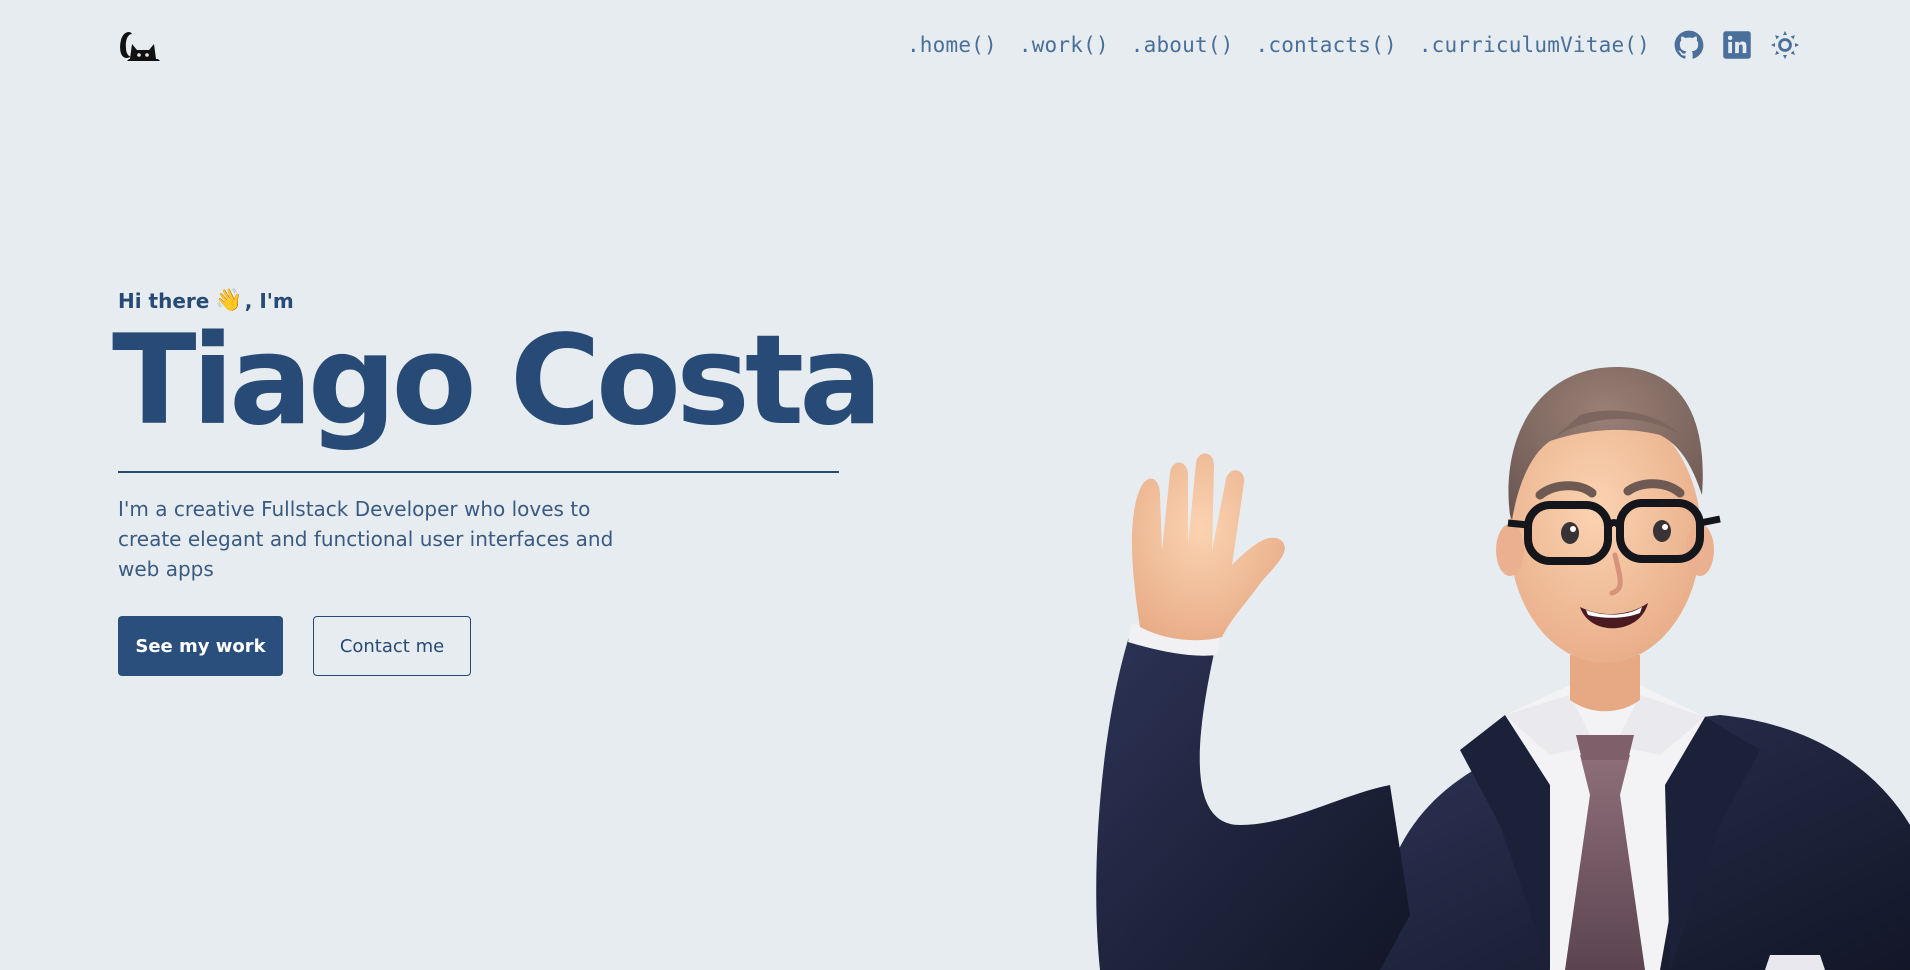 This screenshot has width=1910, height=970. Describe the element at coordinates (952, 45) in the screenshot. I see `nav-home: .home()` at that location.